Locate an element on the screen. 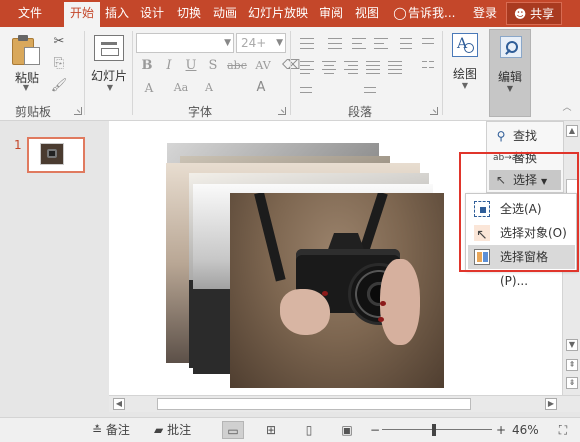  format-painter-icon: 🖌 is located at coordinates (59, 86).